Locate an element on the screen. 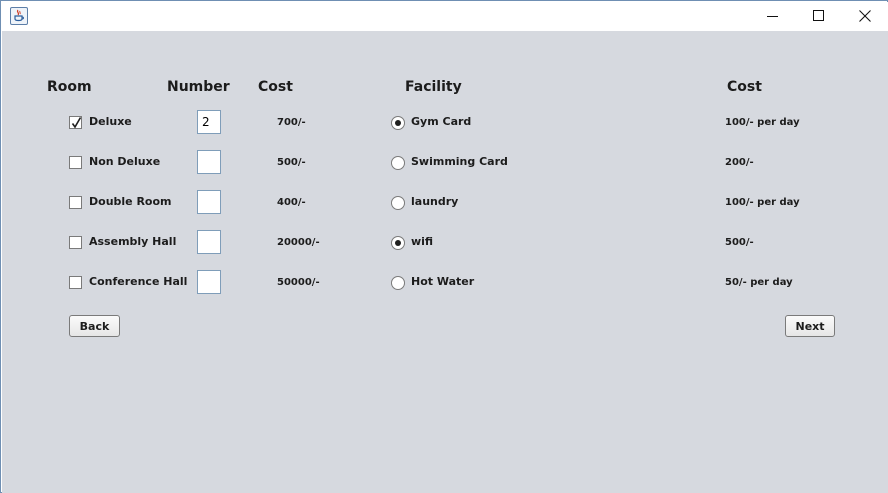 Image resolution: width=888 pixels, height=493 pixels. room-label-deluxe: Deluxe is located at coordinates (110, 121).